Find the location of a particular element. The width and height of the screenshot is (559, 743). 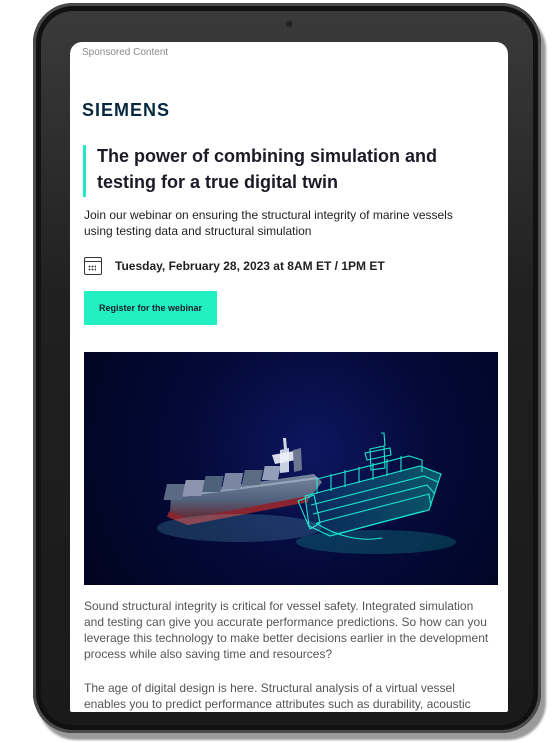

headline-accent-bar is located at coordinates (84, 171).